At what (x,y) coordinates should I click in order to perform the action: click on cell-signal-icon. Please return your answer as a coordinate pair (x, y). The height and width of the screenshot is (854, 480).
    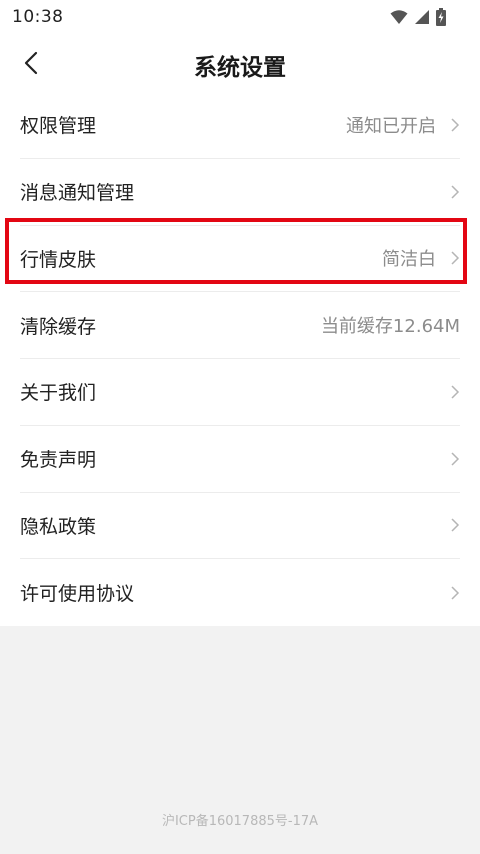
    Looking at the image, I should click on (422, 17).